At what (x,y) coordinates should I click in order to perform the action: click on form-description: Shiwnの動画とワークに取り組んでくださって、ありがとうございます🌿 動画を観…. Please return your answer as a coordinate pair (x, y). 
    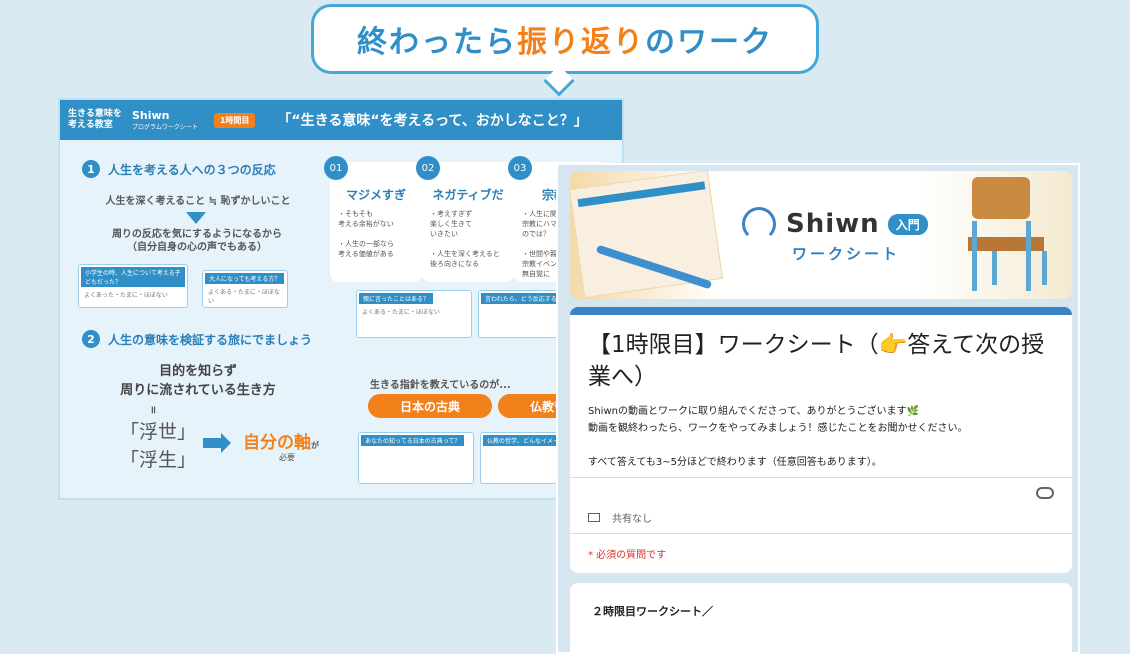
    Looking at the image, I should click on (778, 437).